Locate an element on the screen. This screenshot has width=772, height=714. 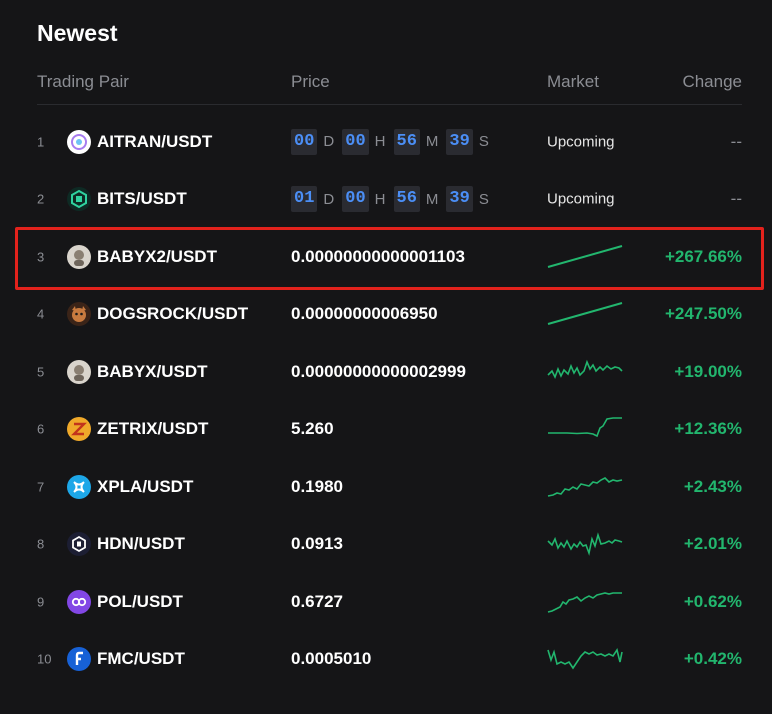
price-value: 5.260 is located at coordinates (312, 429).